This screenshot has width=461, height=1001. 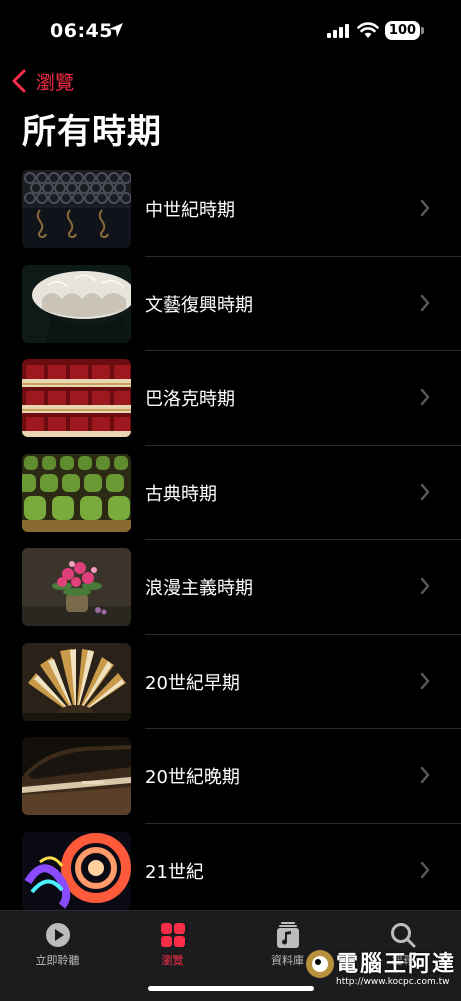 What do you see at coordinates (393, 982) in the screenshot?
I see `watermark-url: http://www.kocpc.com.tw` at bounding box center [393, 982].